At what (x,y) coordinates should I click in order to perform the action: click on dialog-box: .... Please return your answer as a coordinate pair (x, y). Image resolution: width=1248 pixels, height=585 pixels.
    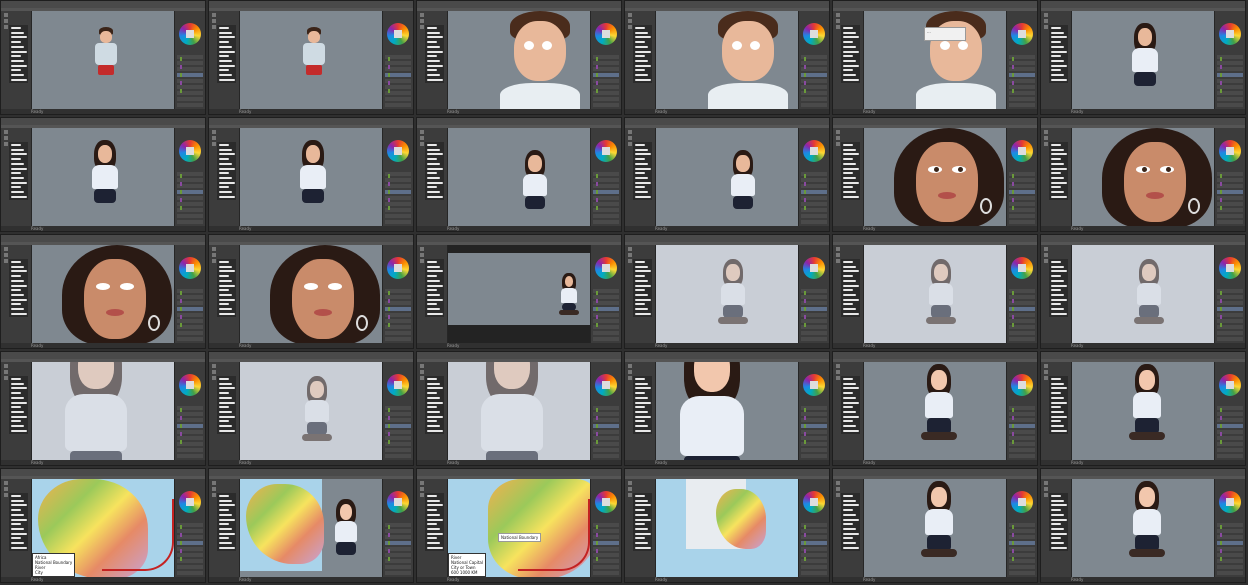
    Looking at the image, I should click on (945, 34).